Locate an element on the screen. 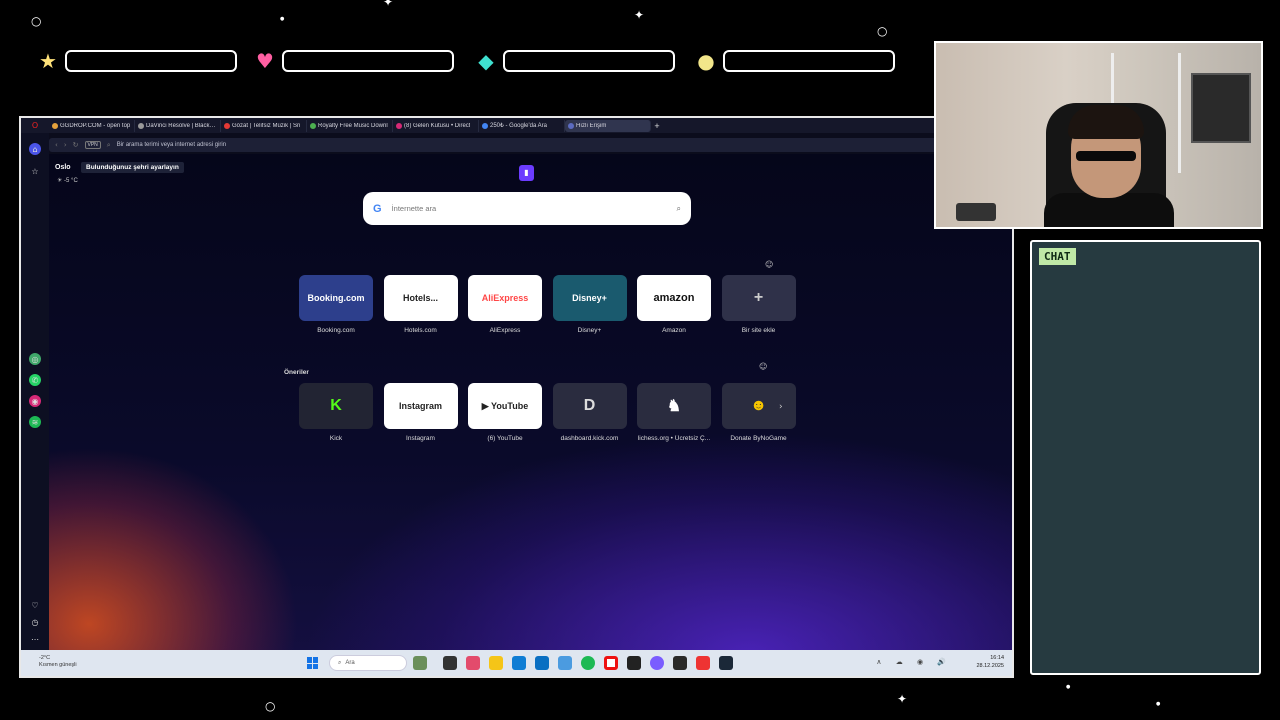  tile-logo: ☻ is located at coordinates (758, 406).